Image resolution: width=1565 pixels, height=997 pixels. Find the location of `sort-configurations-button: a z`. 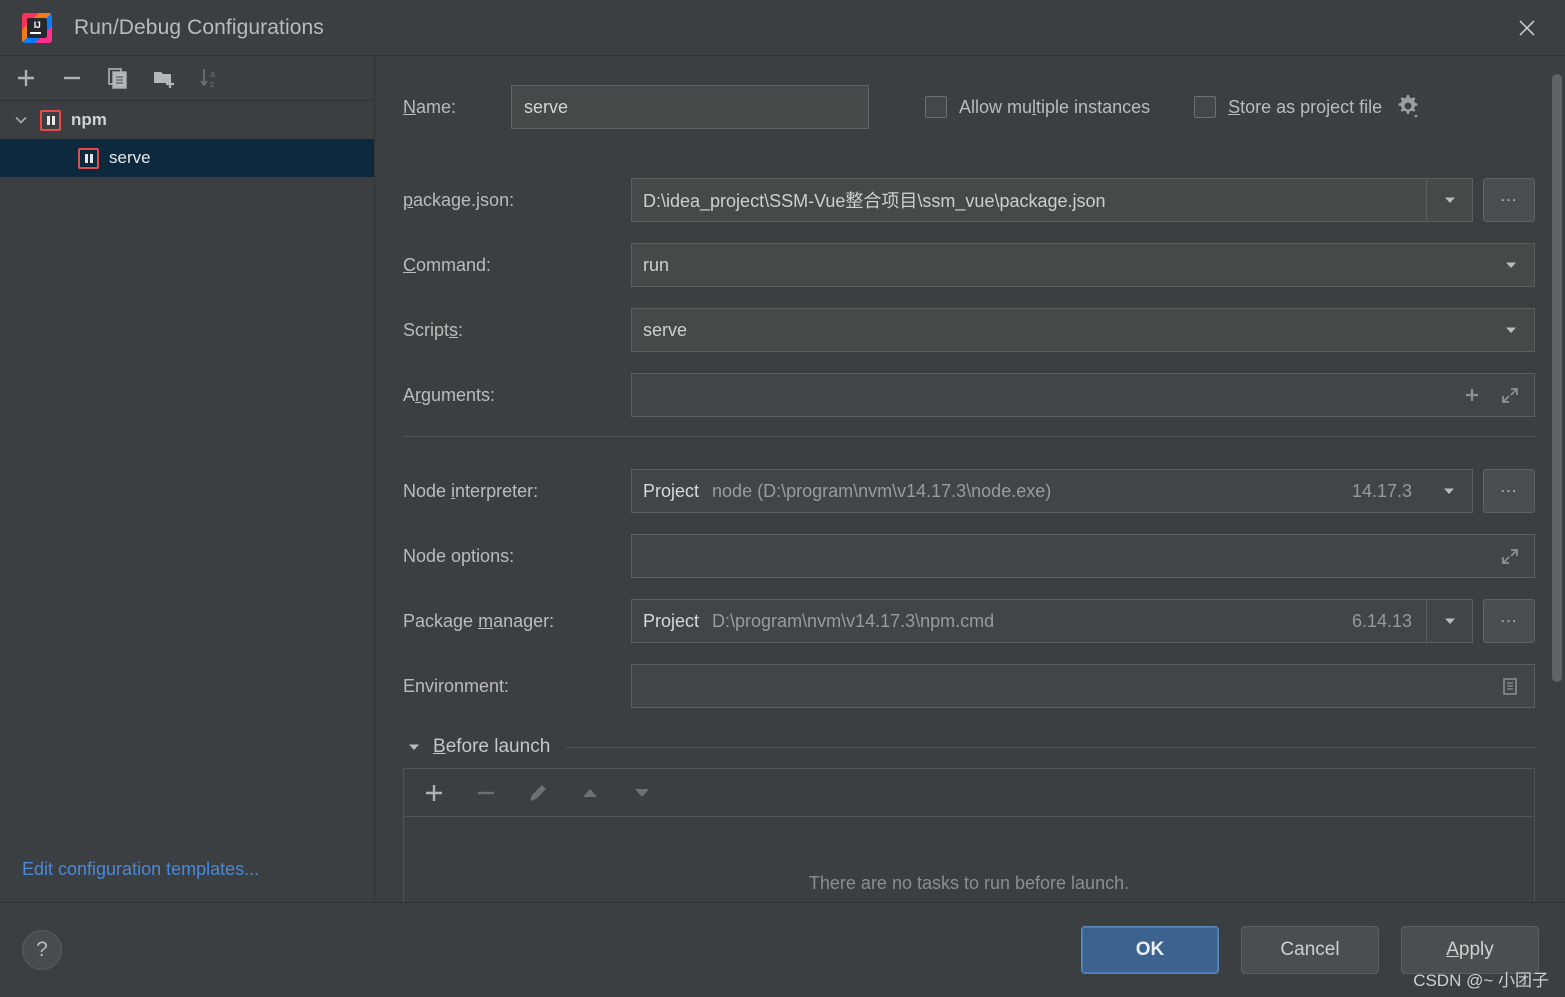

sort-configurations-button: a z is located at coordinates (210, 78).